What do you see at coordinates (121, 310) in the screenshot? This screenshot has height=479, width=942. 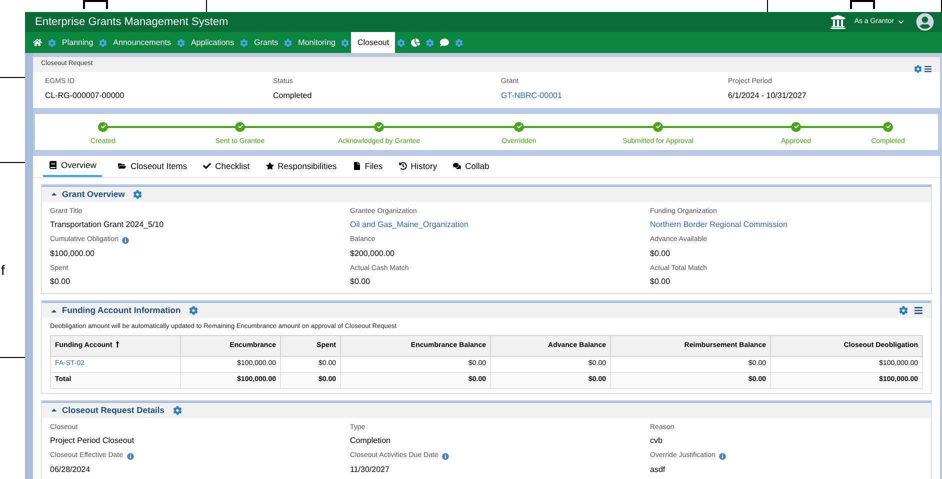 I see `section-title: Funding Account Information` at bounding box center [121, 310].